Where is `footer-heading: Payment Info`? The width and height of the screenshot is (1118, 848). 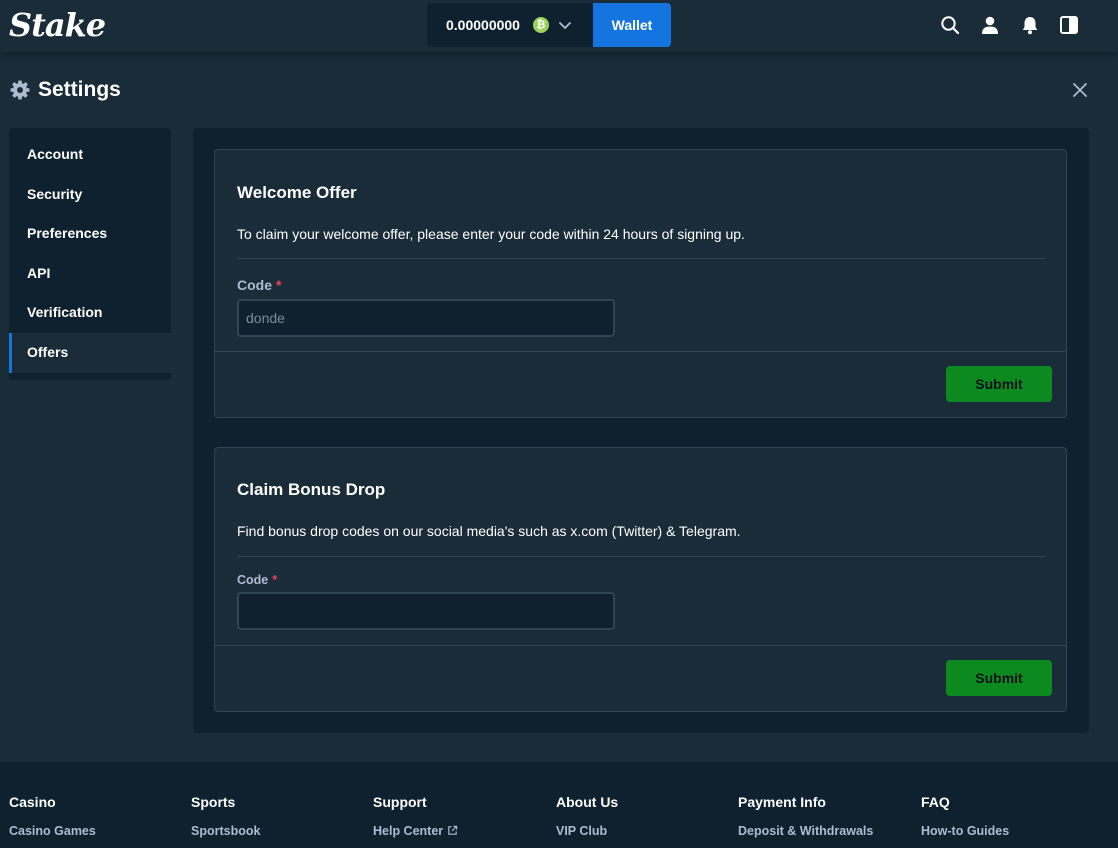 footer-heading: Payment Info is located at coordinates (782, 802).